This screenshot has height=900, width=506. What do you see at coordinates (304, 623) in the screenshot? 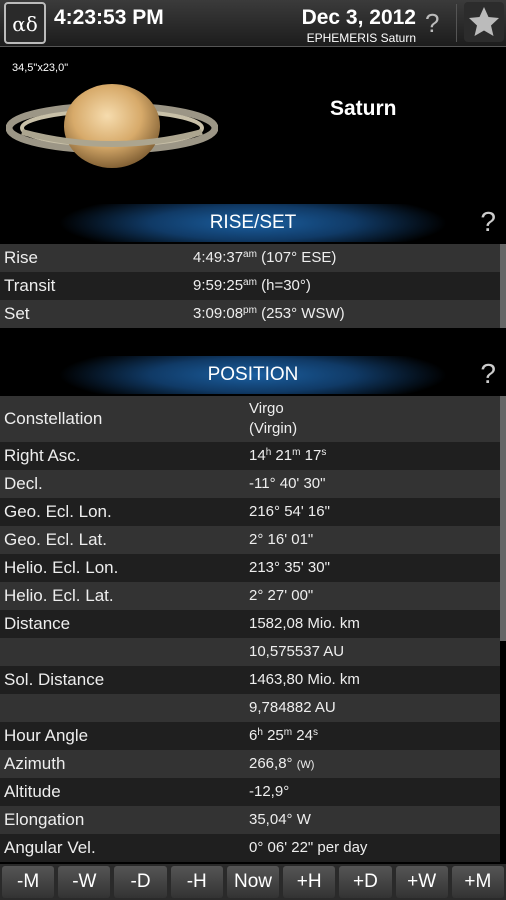
I see `row-value: 1582,08 Mio. km` at bounding box center [304, 623].